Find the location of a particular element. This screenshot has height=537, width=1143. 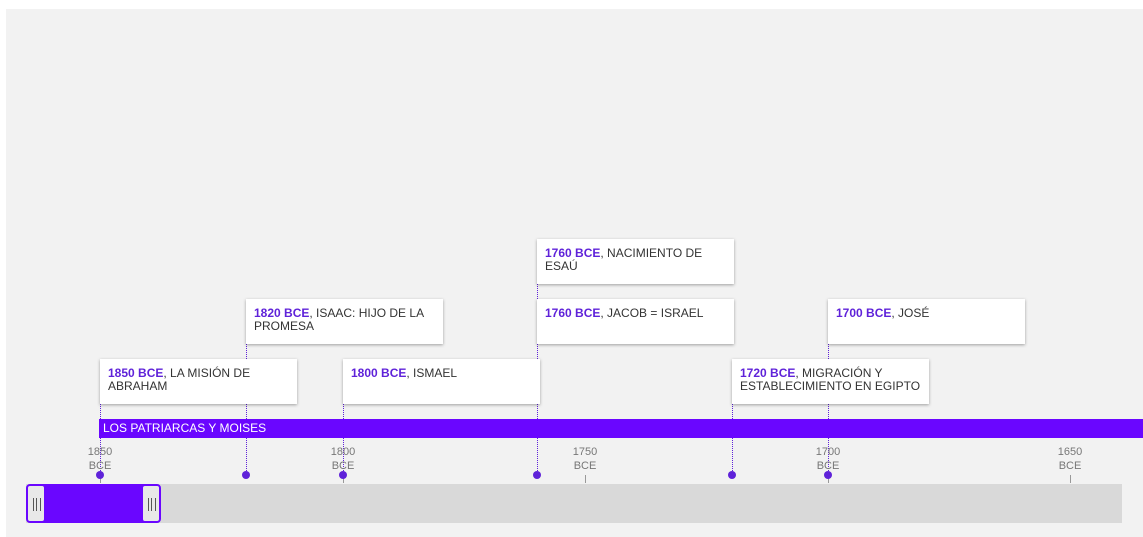

navigator-right-handle is located at coordinates (151, 503).